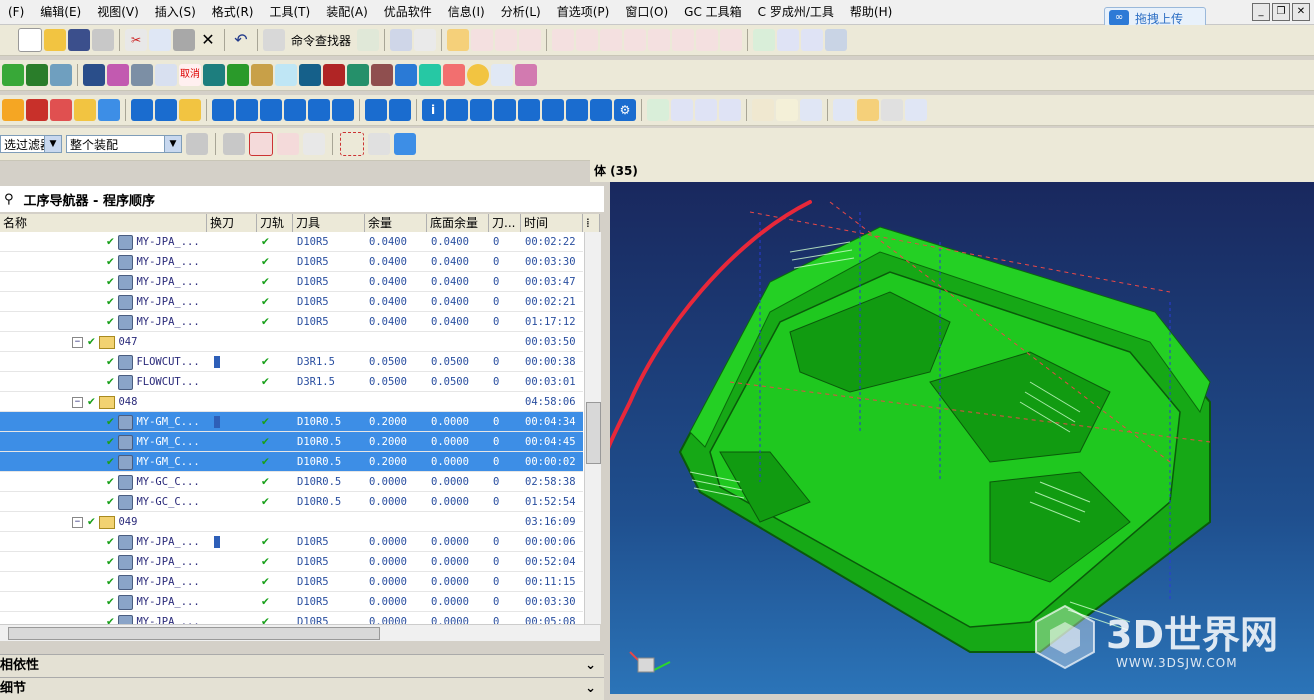 The image size is (1314, 700). Describe the element at coordinates (233, 12) in the screenshot. I see `menu-format: 格式(R)` at that location.